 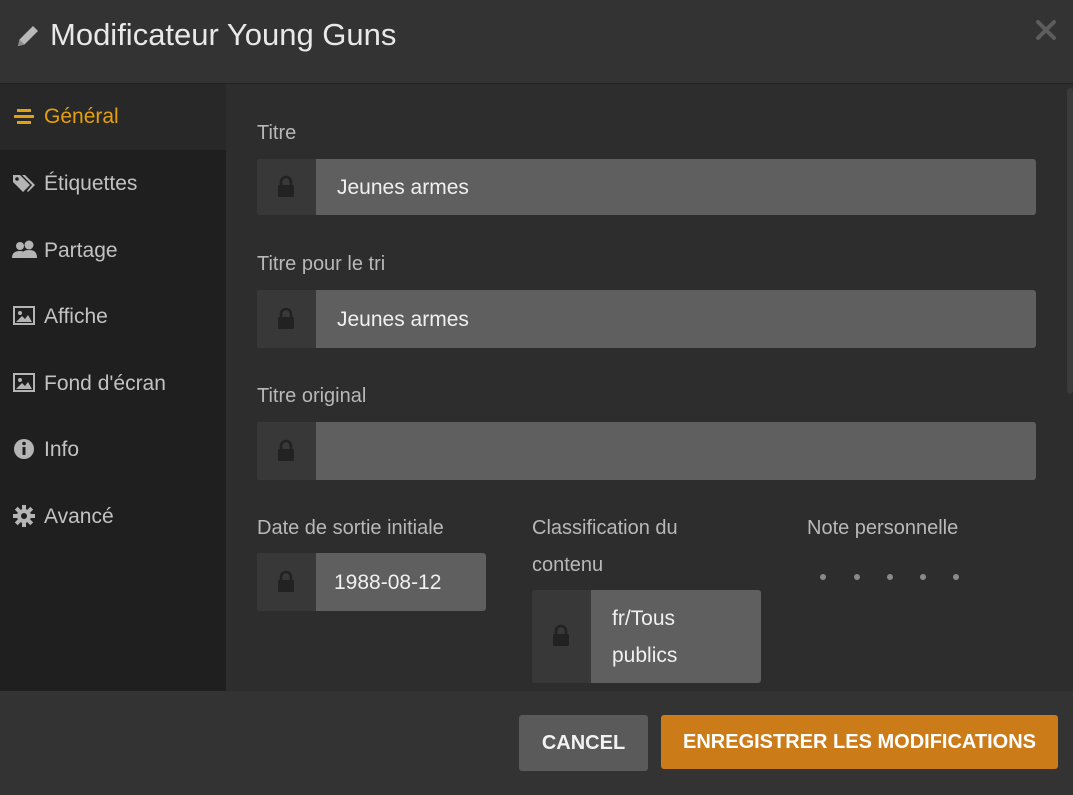 I want to click on title-value: Jeunes armes, so click(x=403, y=187).